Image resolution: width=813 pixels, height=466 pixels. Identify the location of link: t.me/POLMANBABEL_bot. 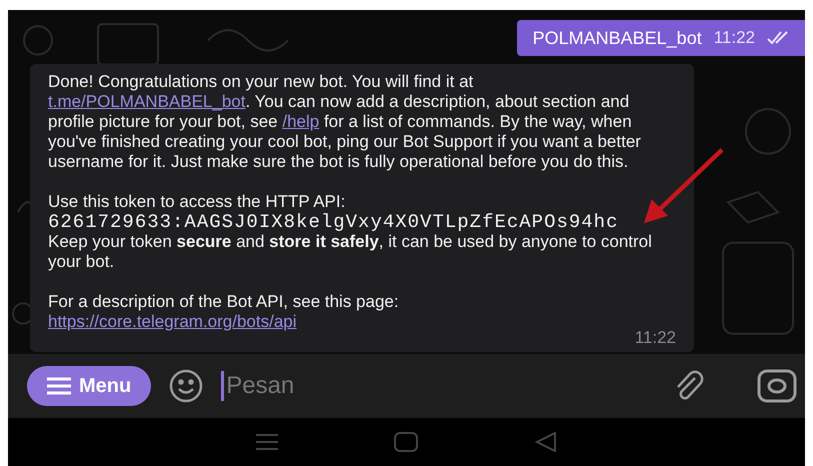
(147, 101).